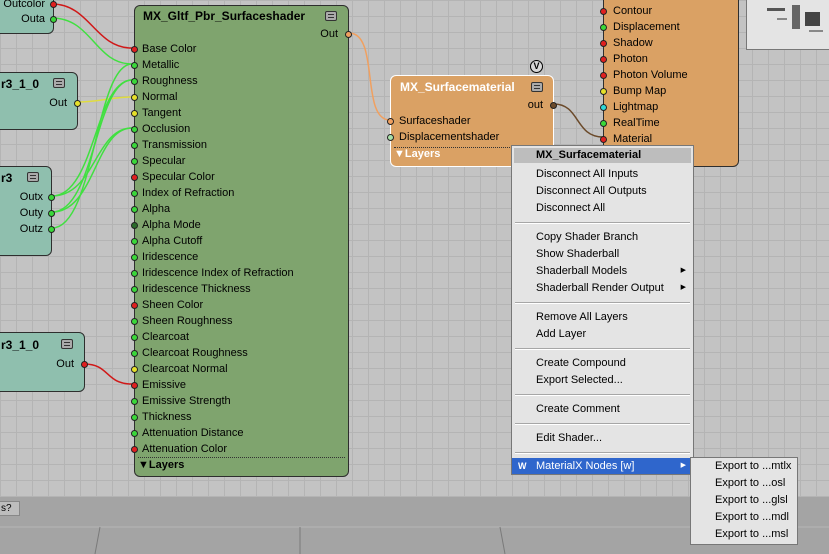 The image size is (829, 554). Describe the element at coordinates (585, 466) in the screenshot. I see `menu-materialx-nodes-label: MaterialX Nodes [w]` at that location.